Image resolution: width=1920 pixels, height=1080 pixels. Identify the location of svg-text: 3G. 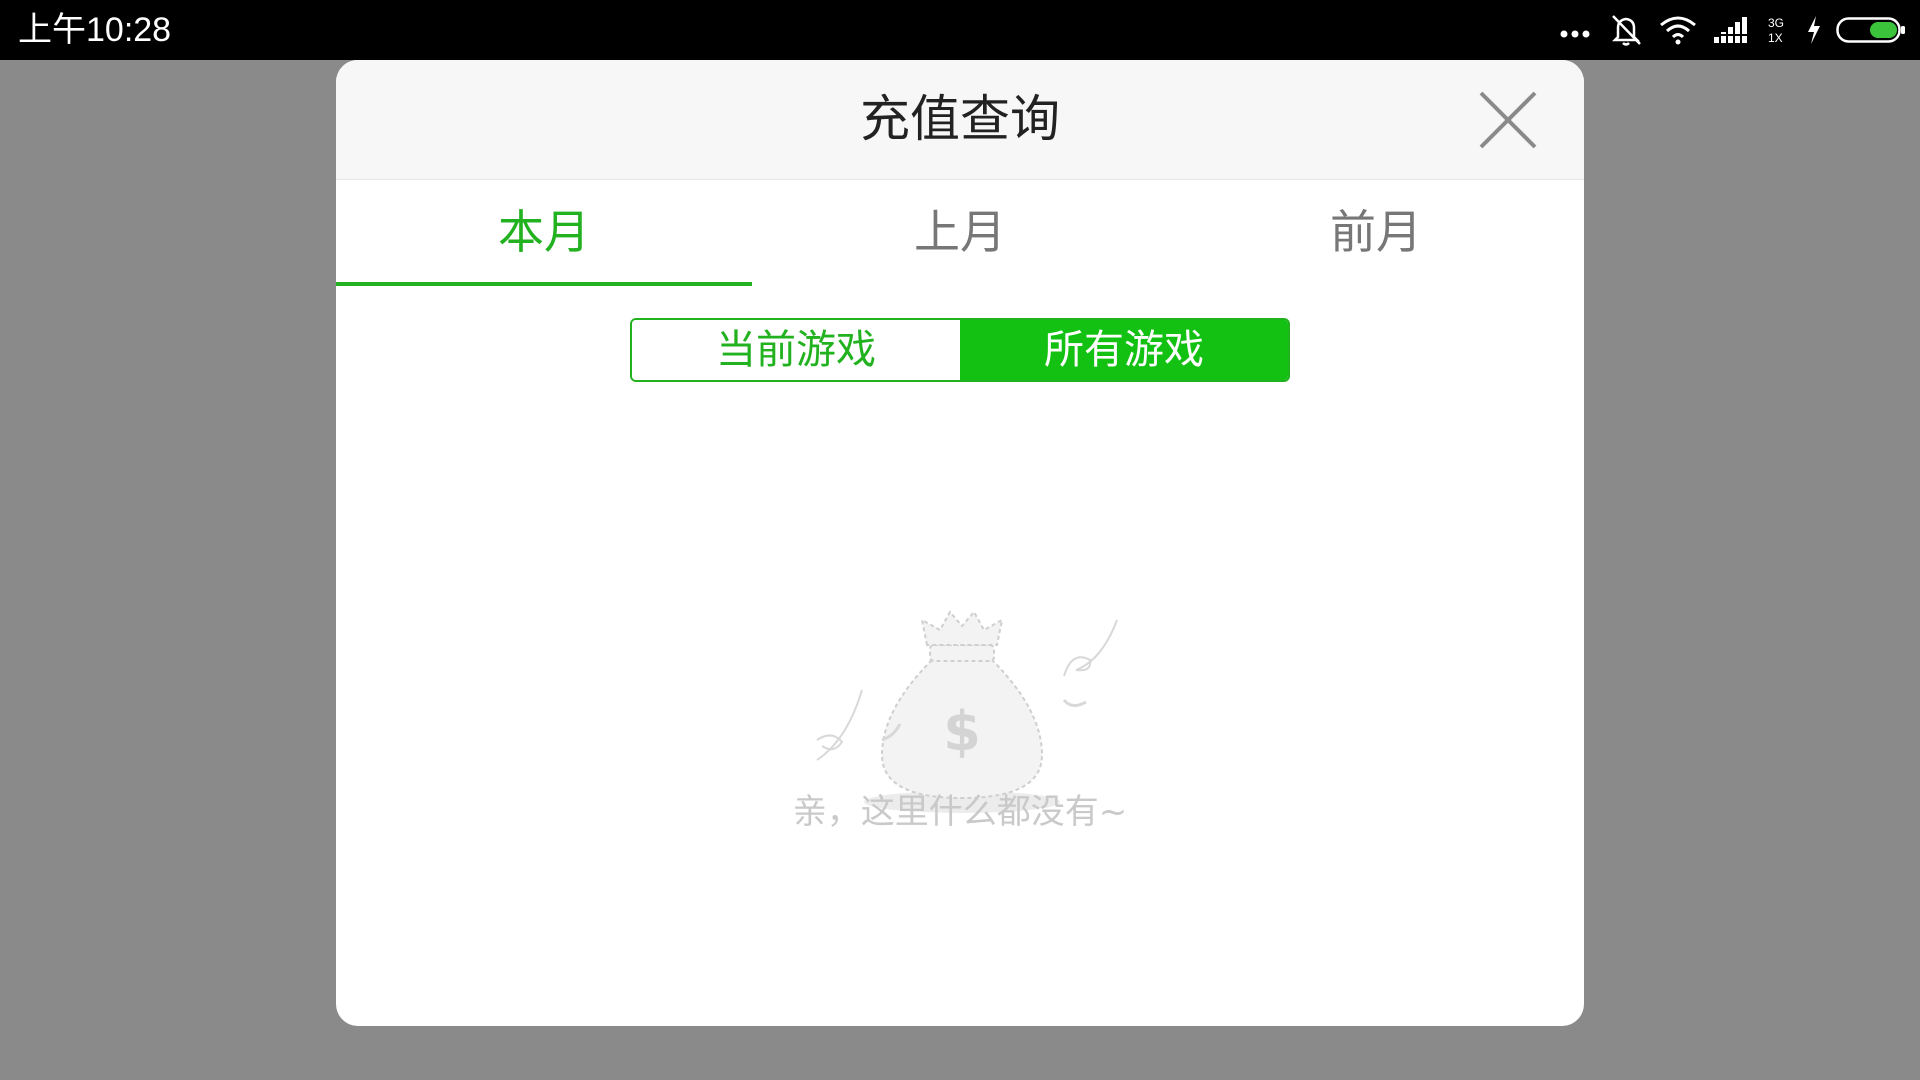
(1776, 23).